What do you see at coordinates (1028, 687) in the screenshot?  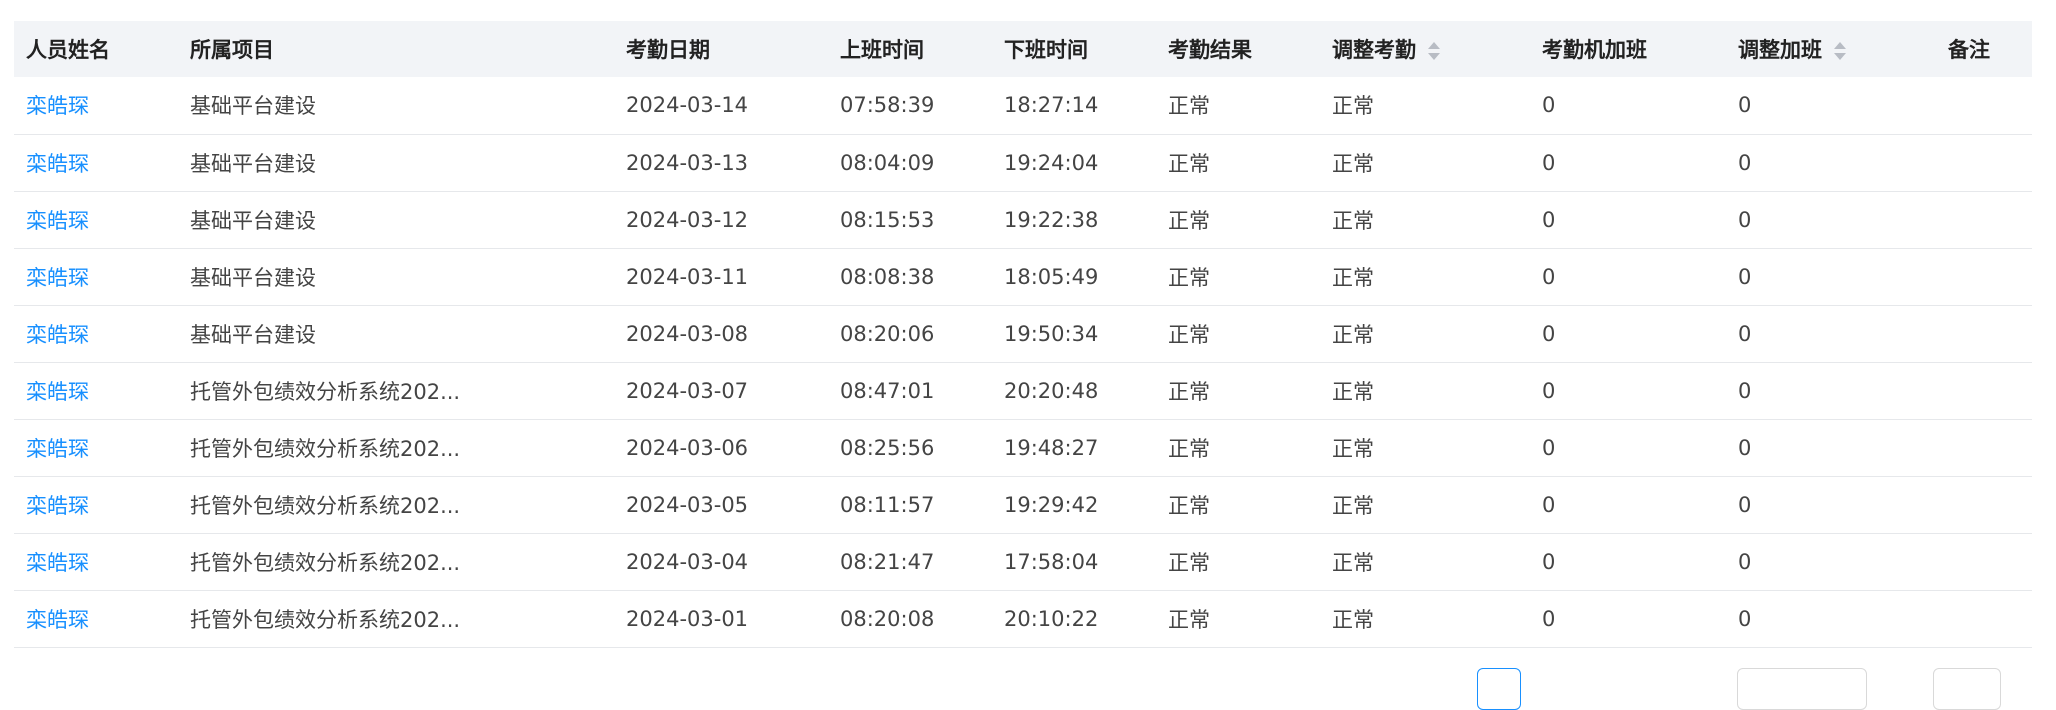 I see `pagination-footer` at bounding box center [1028, 687].